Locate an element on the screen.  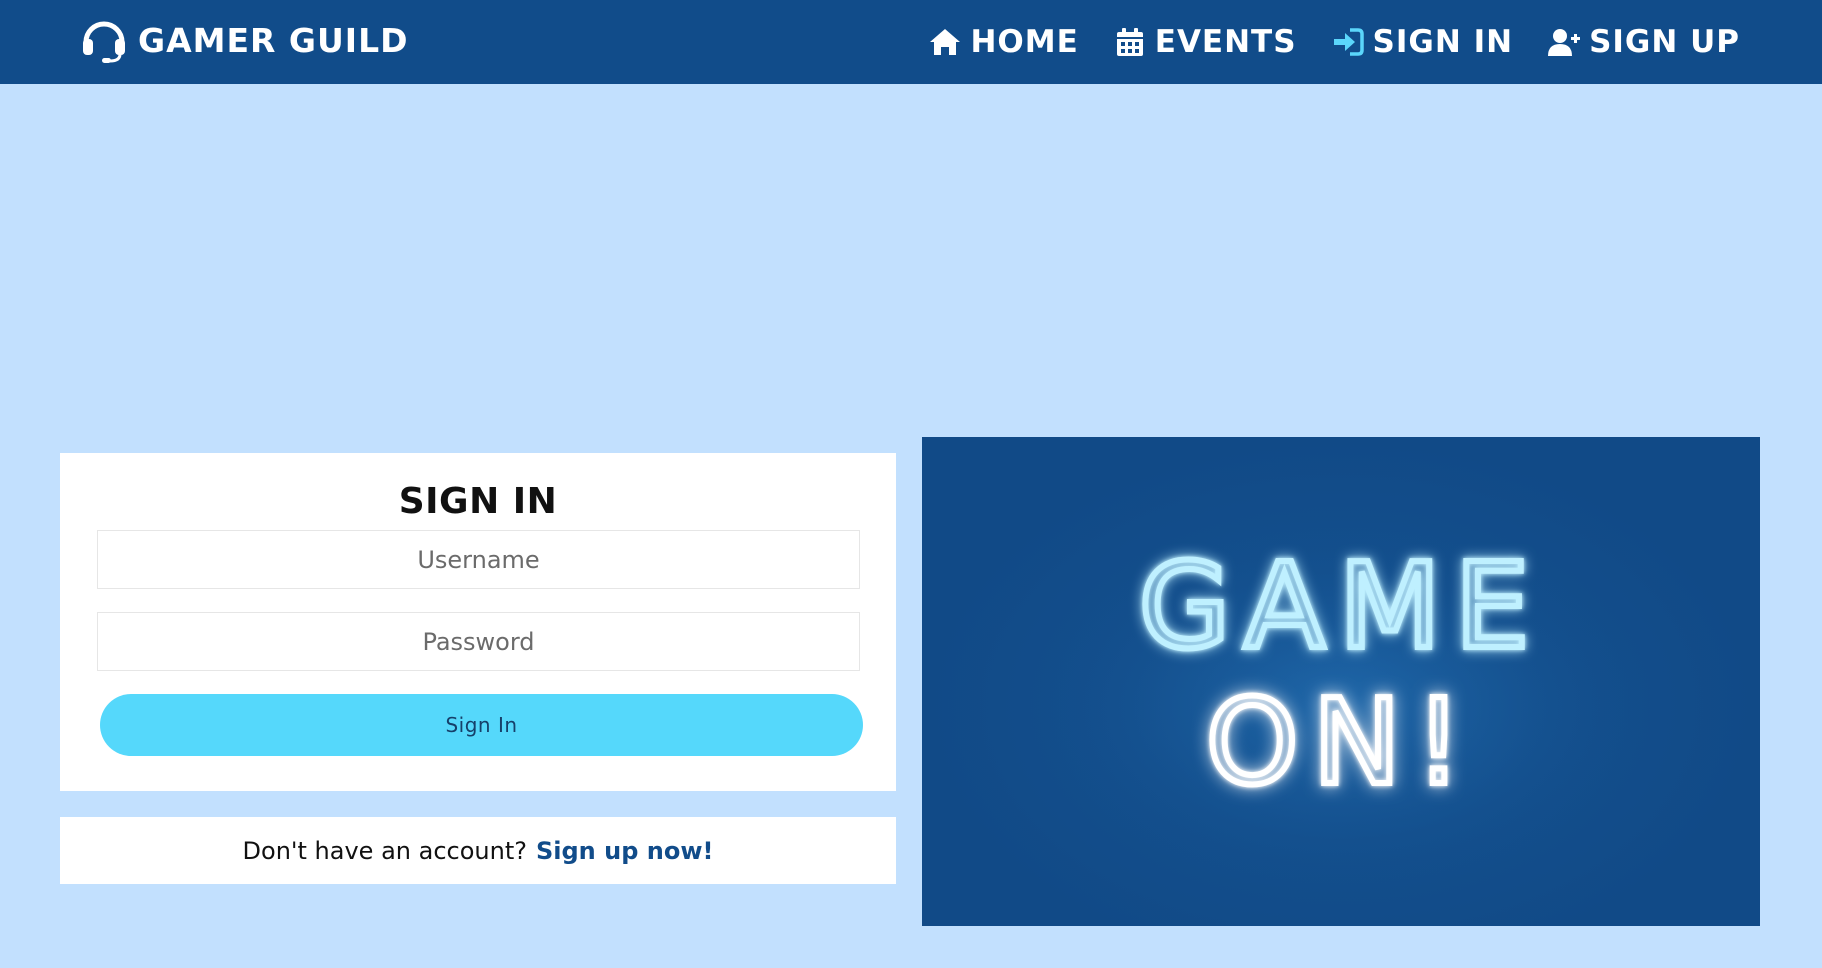
nav-item-events: EVENTS is located at coordinates (1205, 42).